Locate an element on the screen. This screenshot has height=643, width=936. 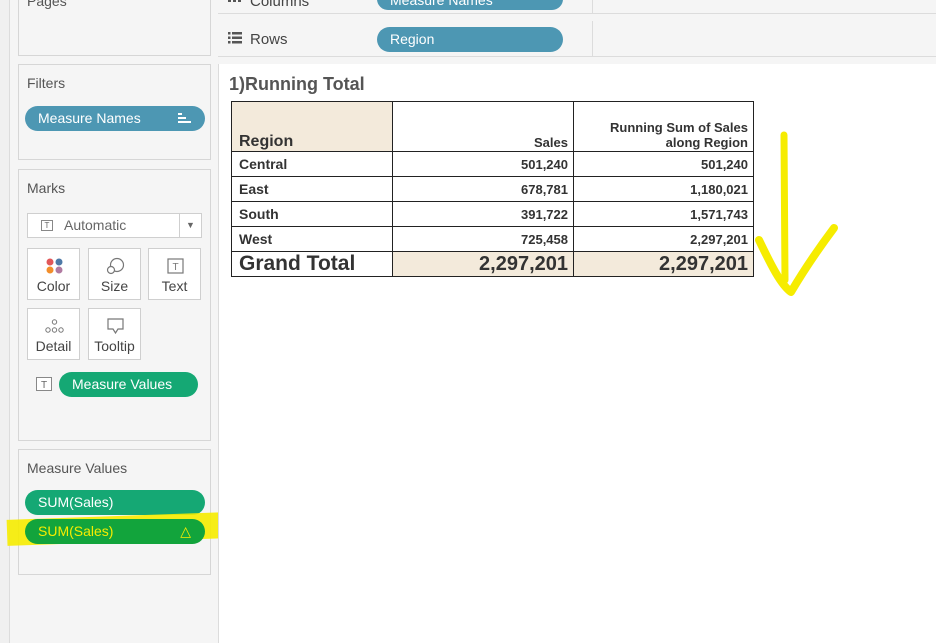
sales-cell: 501,240 is located at coordinates (483, 164).